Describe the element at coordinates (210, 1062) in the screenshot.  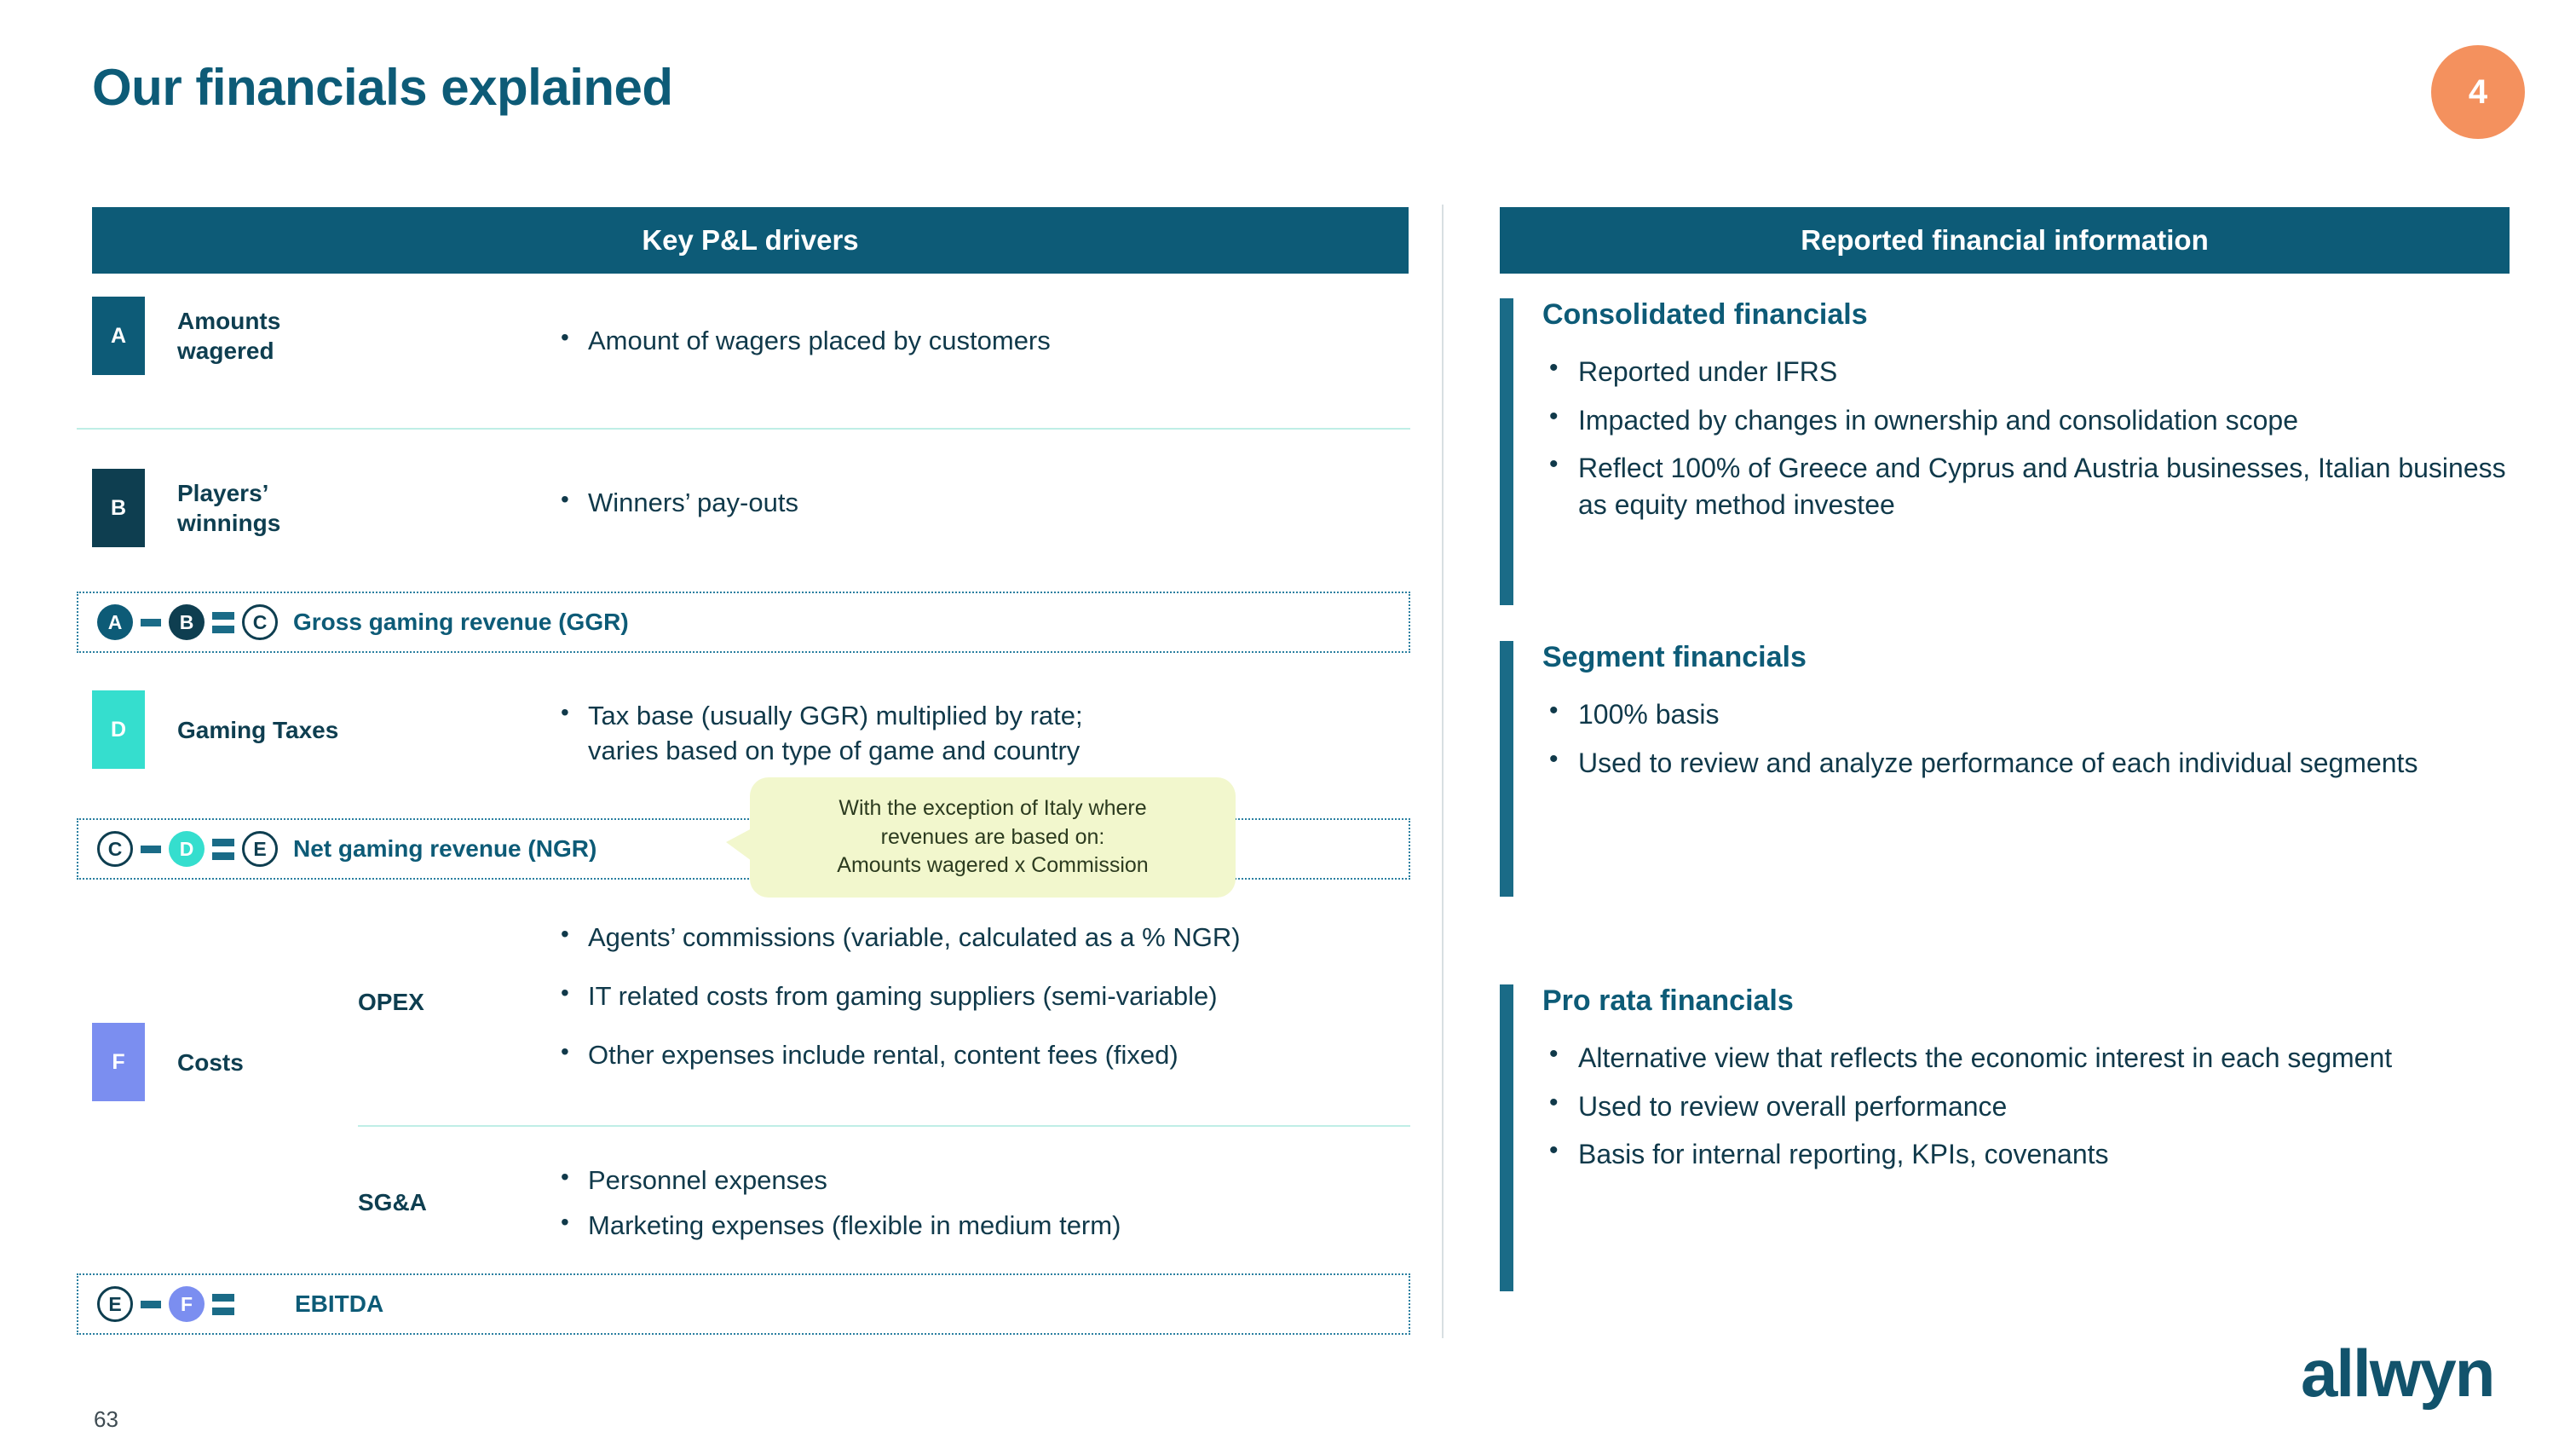
I see `driver-label-f: Costs` at that location.